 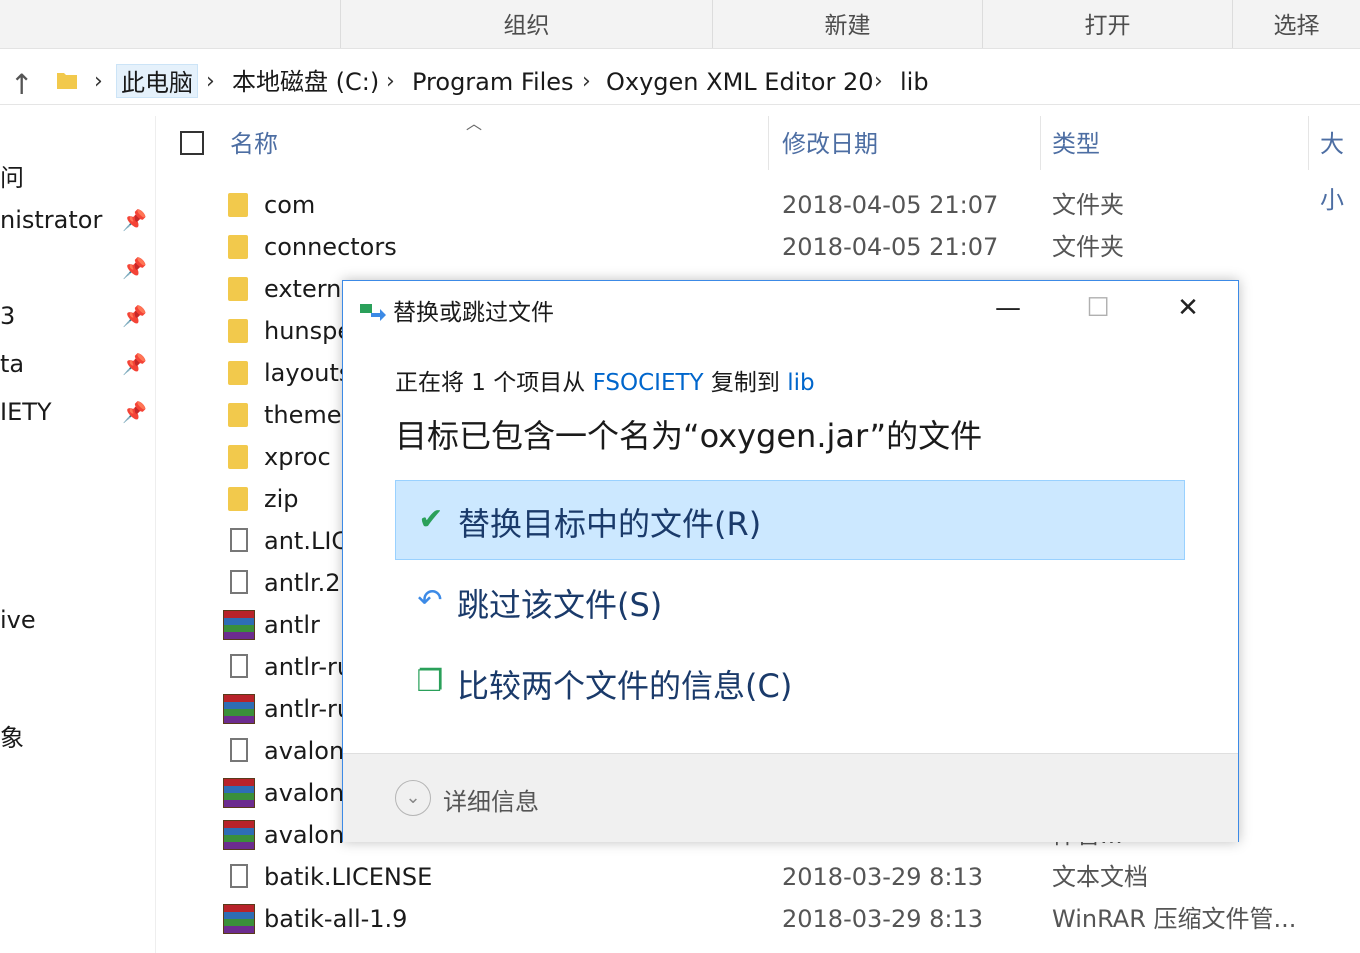 What do you see at coordinates (474, 123) in the screenshot?
I see `sort-ascending-icon: ︿` at bounding box center [474, 123].